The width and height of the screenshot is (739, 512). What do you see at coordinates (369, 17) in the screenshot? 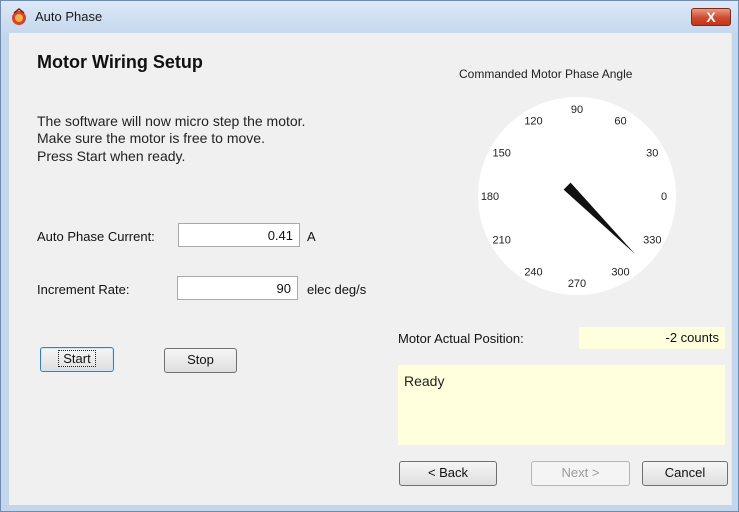
I see `title-bar: Auto Phase X` at bounding box center [369, 17].